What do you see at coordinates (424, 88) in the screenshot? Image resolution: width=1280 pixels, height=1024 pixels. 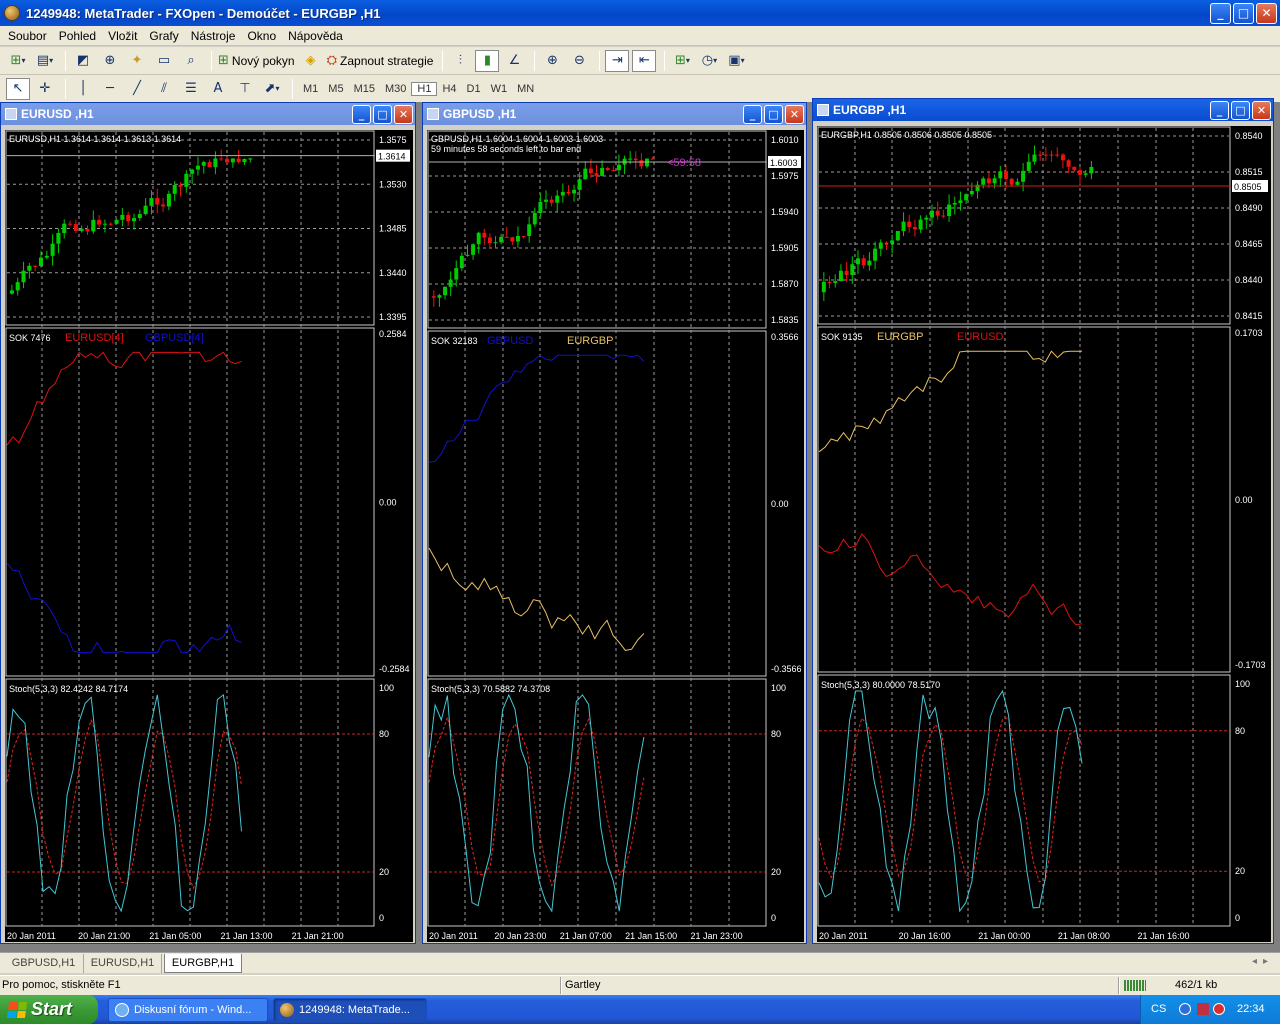 I see `timeframe-h1: H1` at bounding box center [424, 88].